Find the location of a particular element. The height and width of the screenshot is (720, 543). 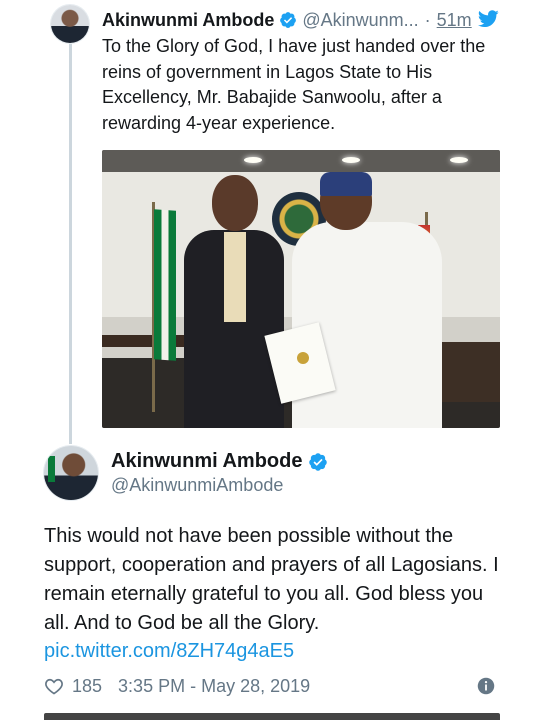

nigeria-flag is located at coordinates (165, 285).